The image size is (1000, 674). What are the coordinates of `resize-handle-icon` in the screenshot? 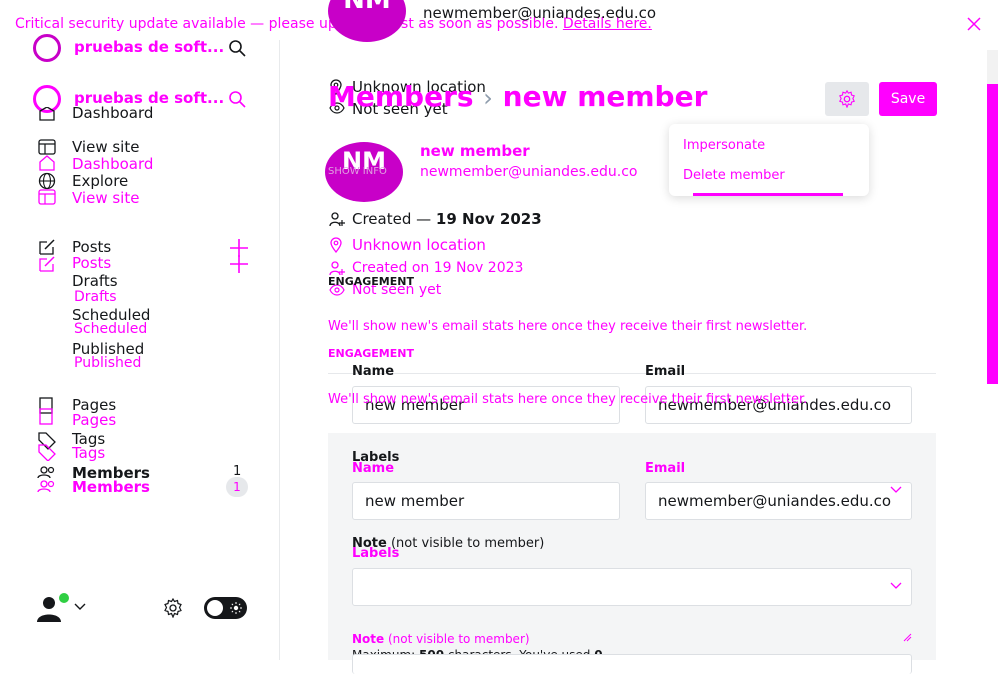 It's located at (907, 637).